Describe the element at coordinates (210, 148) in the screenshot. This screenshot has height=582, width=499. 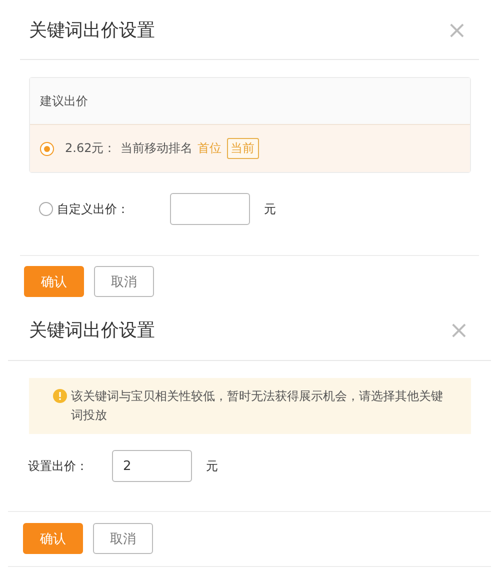
I see `rank-value: 首位` at that location.